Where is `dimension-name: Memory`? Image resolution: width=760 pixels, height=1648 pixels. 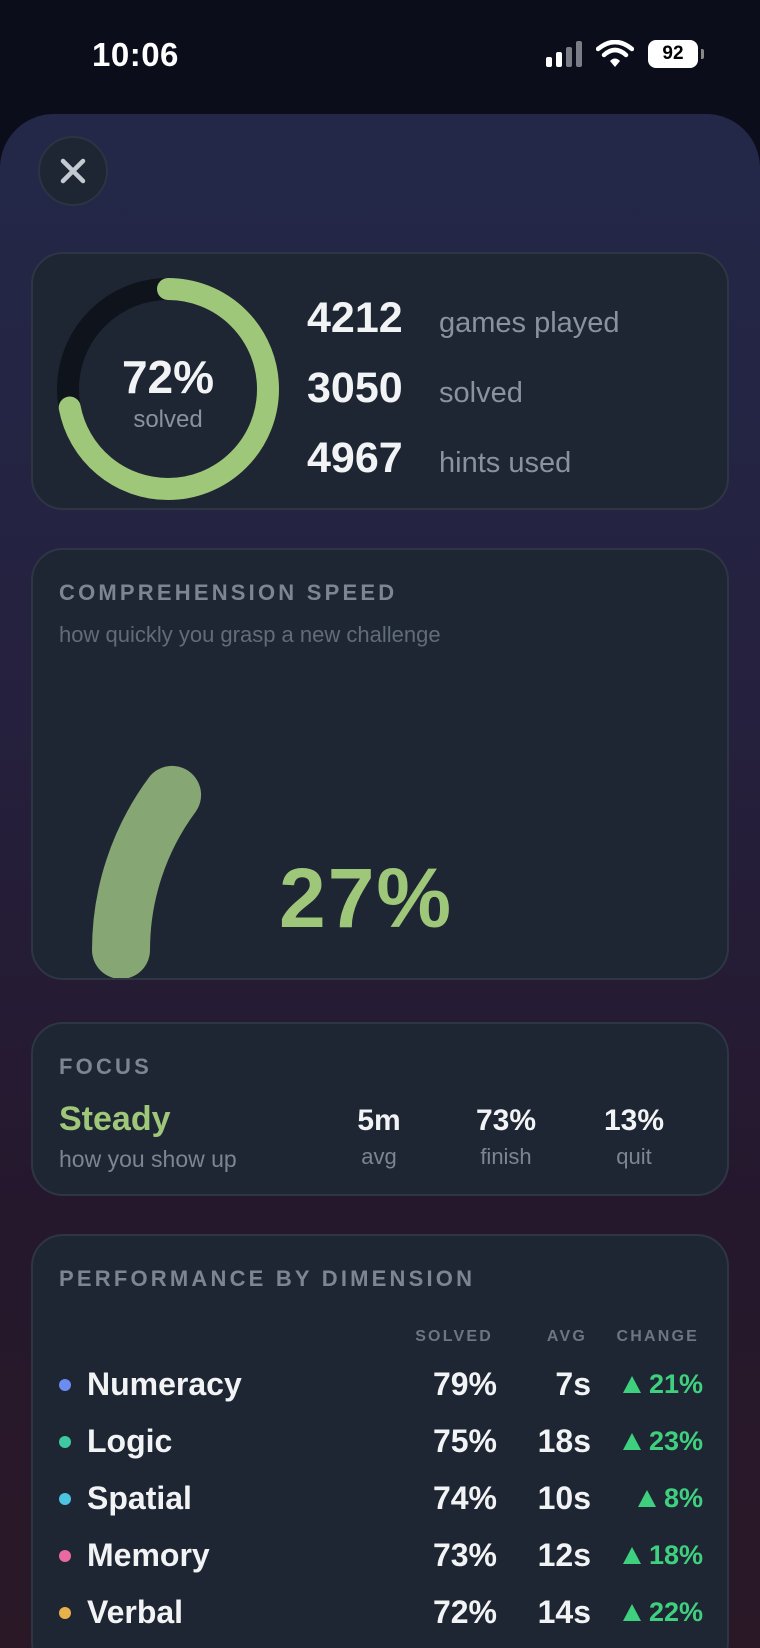
dimension-name: Memory is located at coordinates (148, 1555).